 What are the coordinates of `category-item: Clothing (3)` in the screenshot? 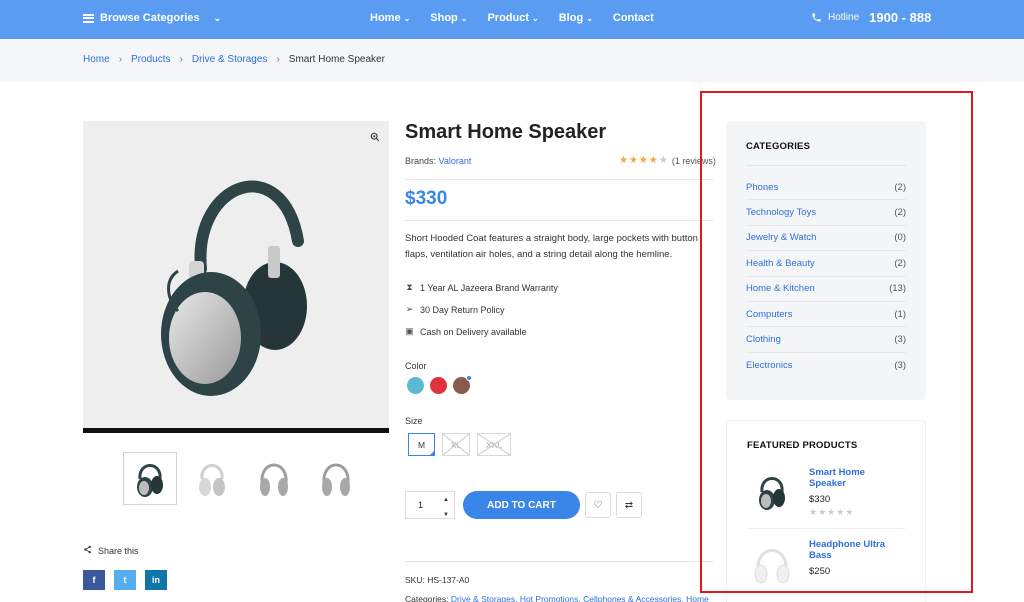 It's located at (826, 340).